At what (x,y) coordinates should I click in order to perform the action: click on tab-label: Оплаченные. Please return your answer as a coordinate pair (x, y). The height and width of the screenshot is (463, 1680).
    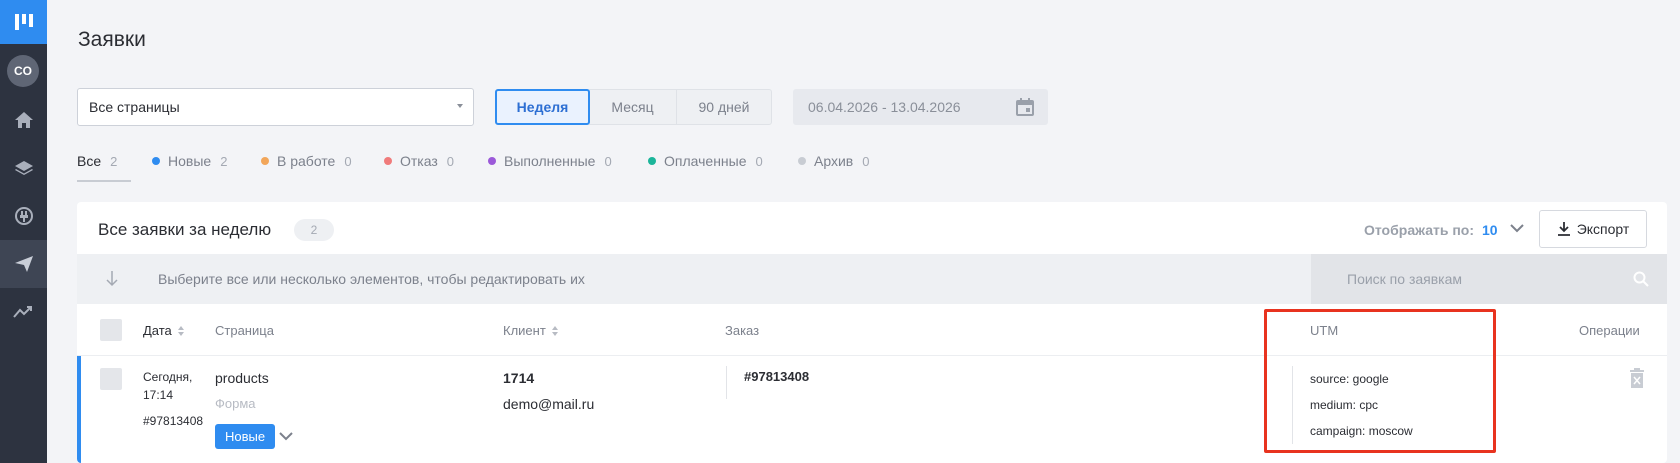
    Looking at the image, I should click on (705, 161).